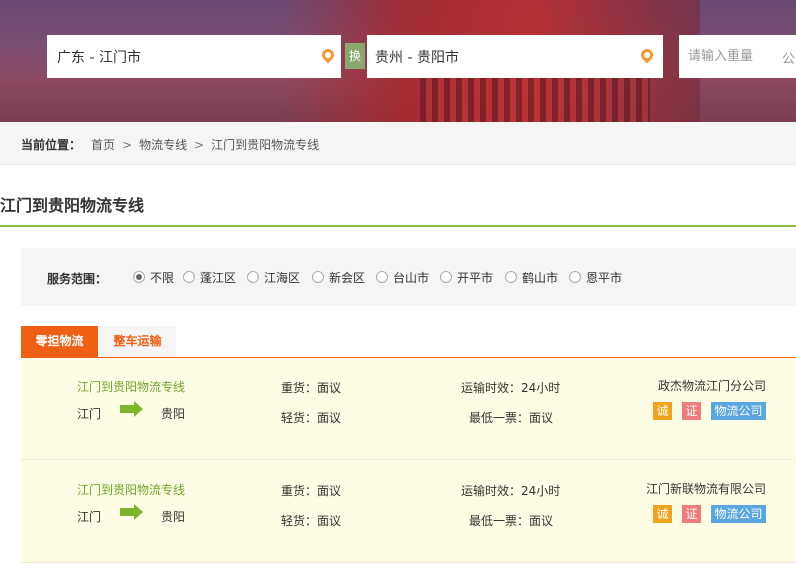  What do you see at coordinates (72, 205) in the screenshot?
I see `page-title: 江门到贵阳物流专线` at bounding box center [72, 205].